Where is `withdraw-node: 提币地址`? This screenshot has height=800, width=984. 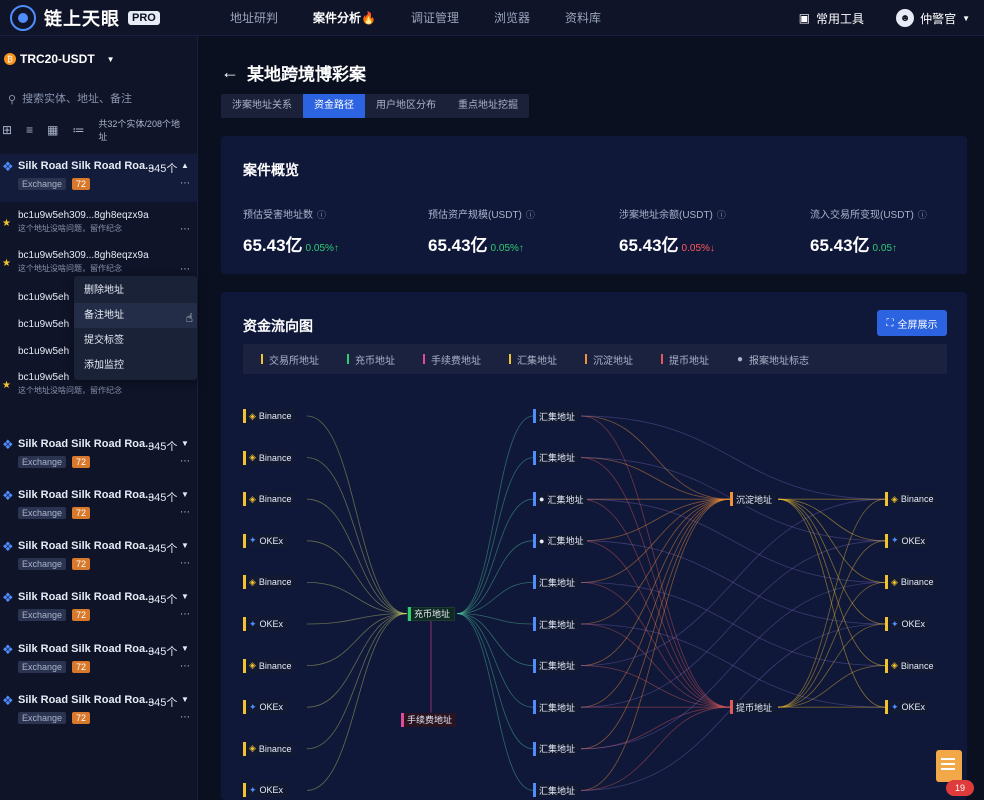
withdraw-node: 提币地址 is located at coordinates (753, 707).